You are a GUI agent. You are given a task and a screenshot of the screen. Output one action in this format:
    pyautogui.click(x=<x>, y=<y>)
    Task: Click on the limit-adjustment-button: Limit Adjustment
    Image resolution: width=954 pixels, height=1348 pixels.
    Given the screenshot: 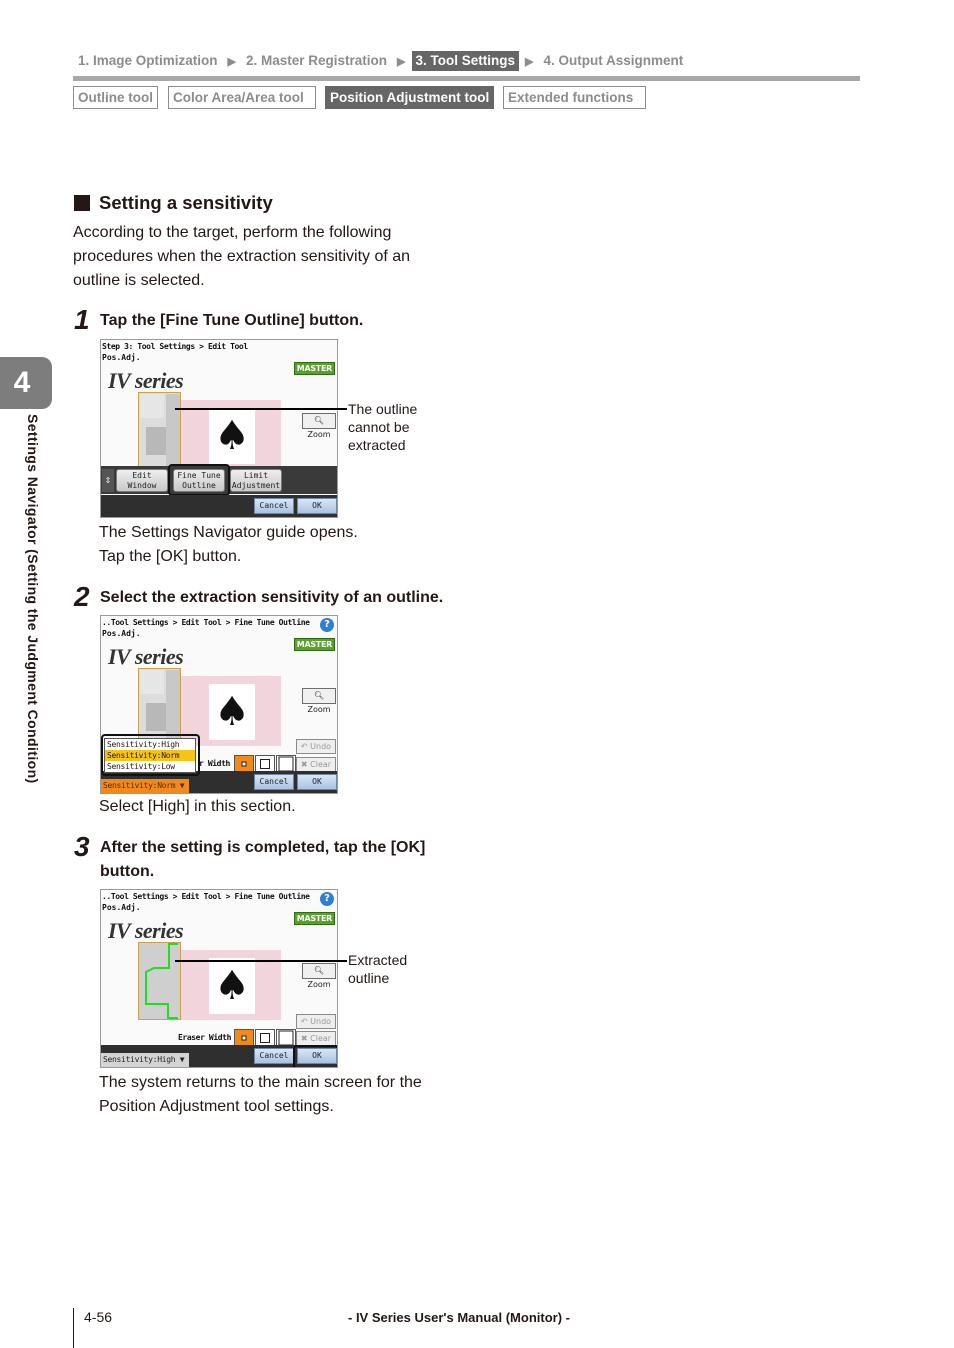 What is the action you would take?
    pyautogui.click(x=256, y=480)
    